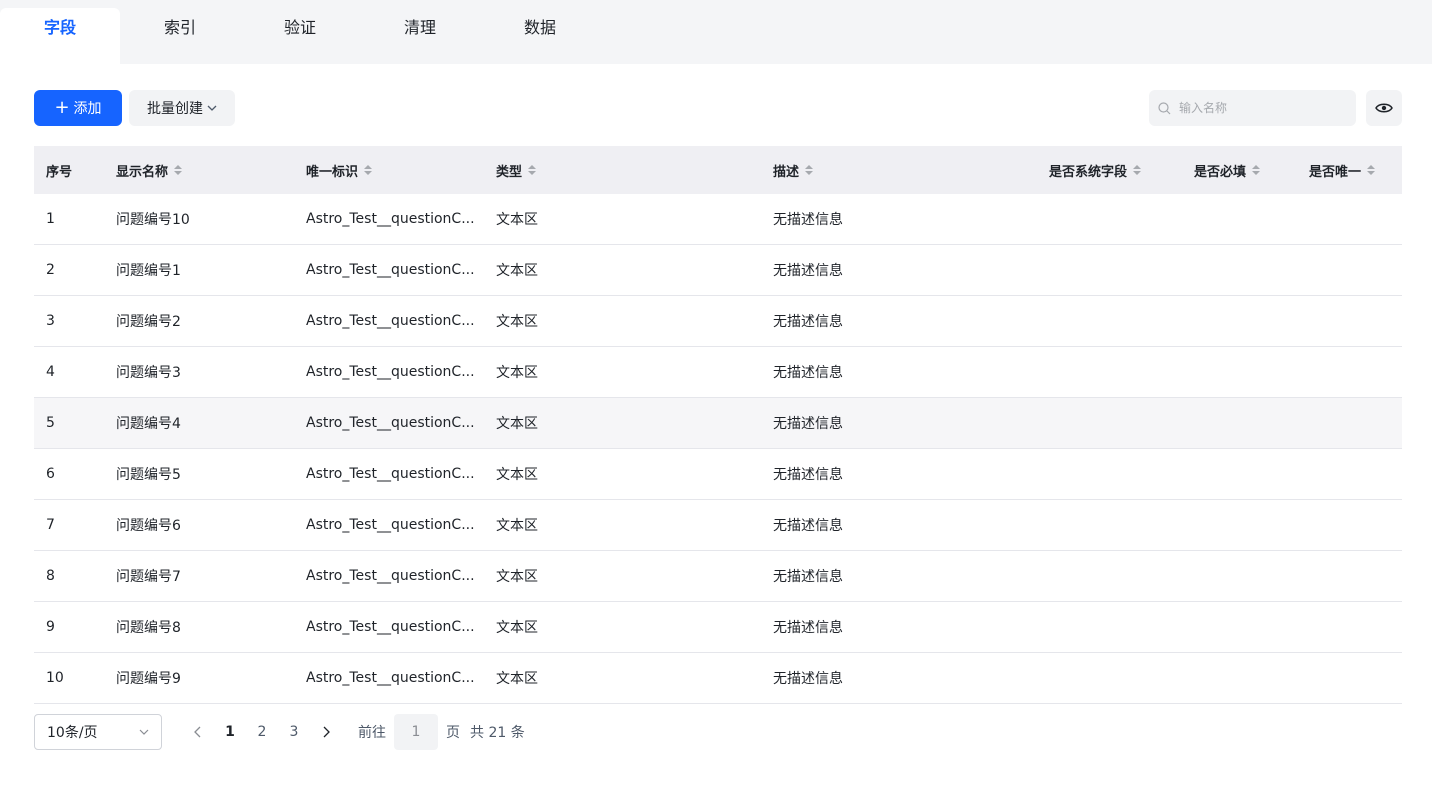  Describe the element at coordinates (718, 108) in the screenshot. I see `toolbar: + 添加 批量创建` at that location.